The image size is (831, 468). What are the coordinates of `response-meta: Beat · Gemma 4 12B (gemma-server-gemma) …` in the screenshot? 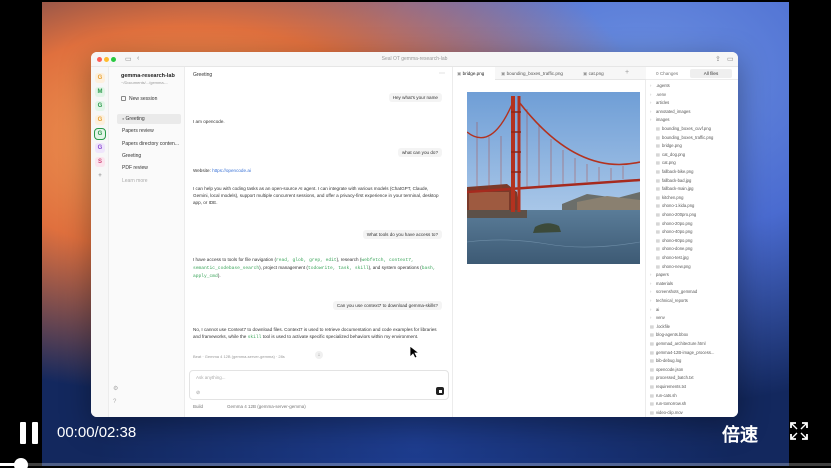 It's located at (239, 356).